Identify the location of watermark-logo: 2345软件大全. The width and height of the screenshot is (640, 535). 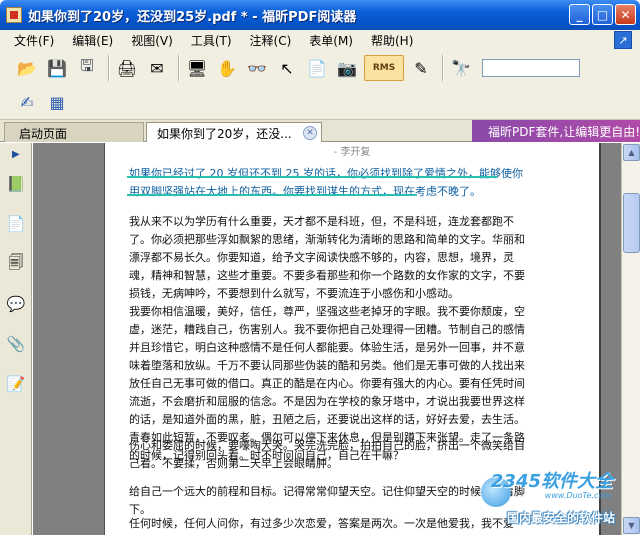
(551, 481).